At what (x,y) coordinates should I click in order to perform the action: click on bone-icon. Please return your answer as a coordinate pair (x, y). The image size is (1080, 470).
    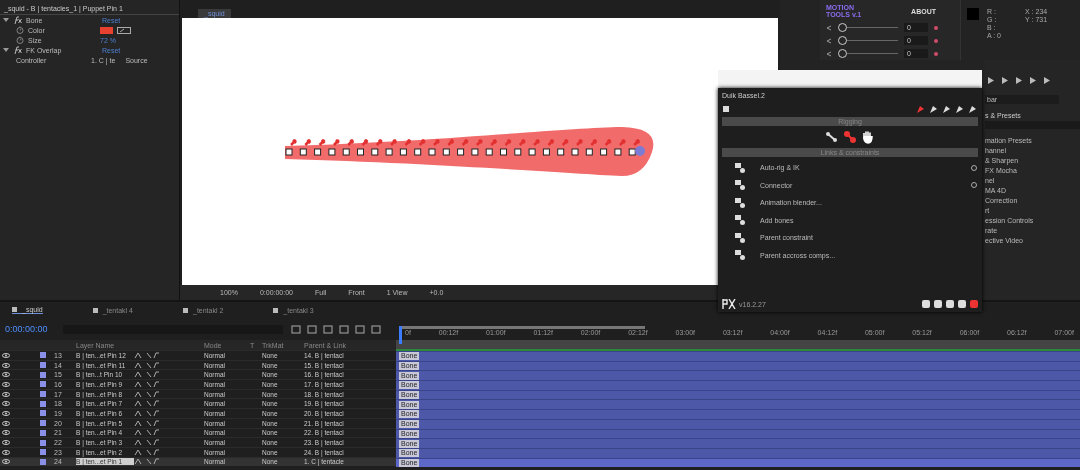
    Looking at the image, I should click on (832, 137).